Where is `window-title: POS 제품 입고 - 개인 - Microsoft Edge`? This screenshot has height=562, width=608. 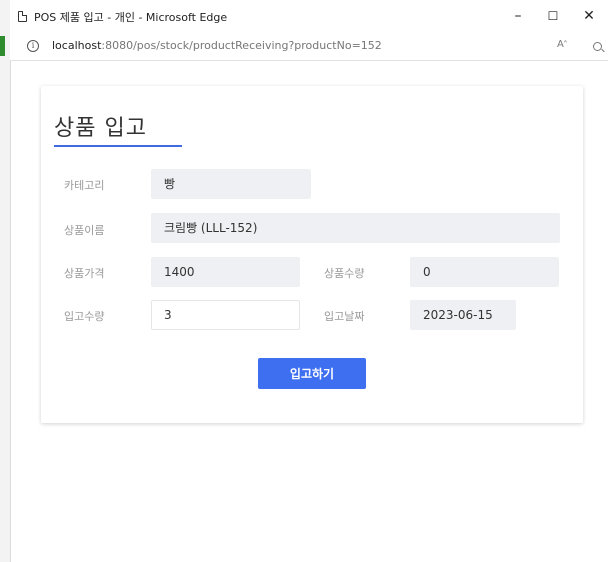 window-title: POS 제품 입고 - 개인 - Microsoft Edge is located at coordinates (131, 17).